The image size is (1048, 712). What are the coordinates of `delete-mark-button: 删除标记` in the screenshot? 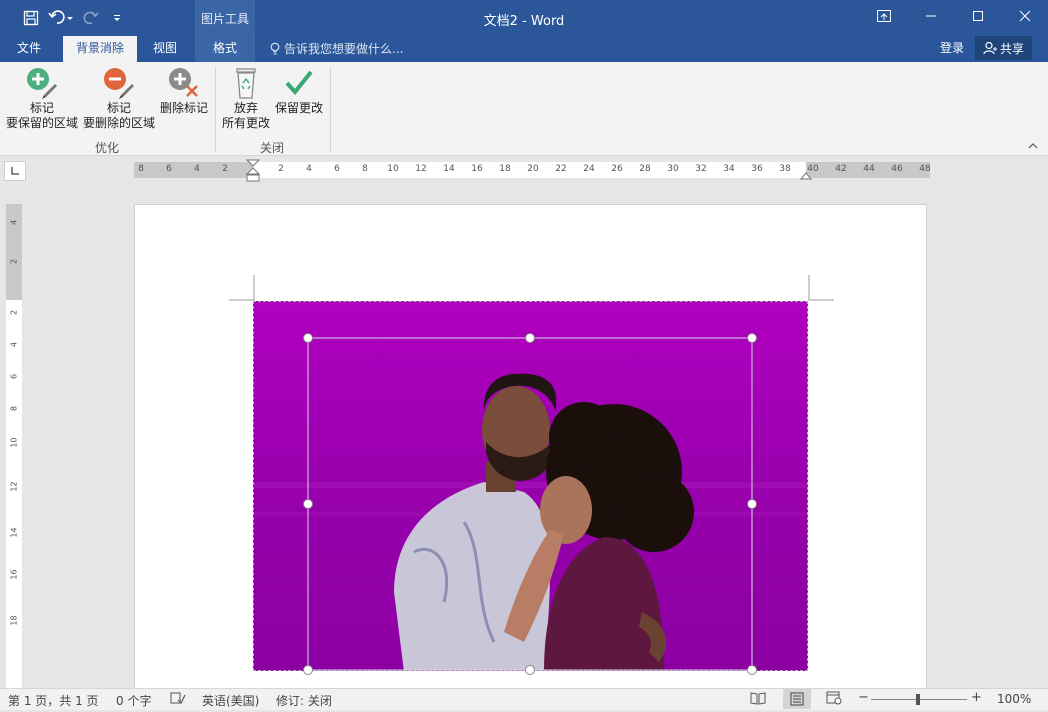 It's located at (184, 91).